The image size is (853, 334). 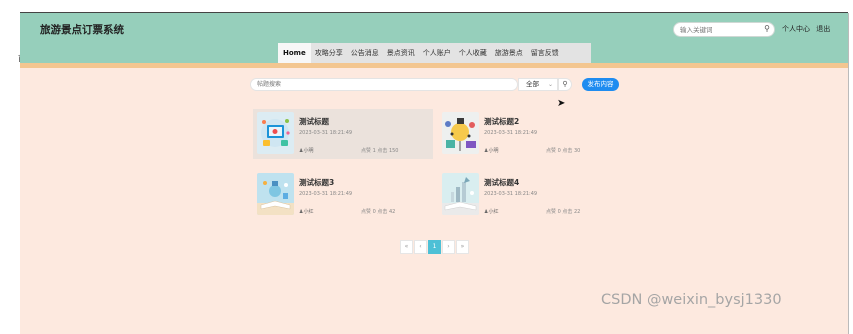 What do you see at coordinates (437, 53) in the screenshot?
I see `nav-item-account: 个人账户` at bounding box center [437, 53].